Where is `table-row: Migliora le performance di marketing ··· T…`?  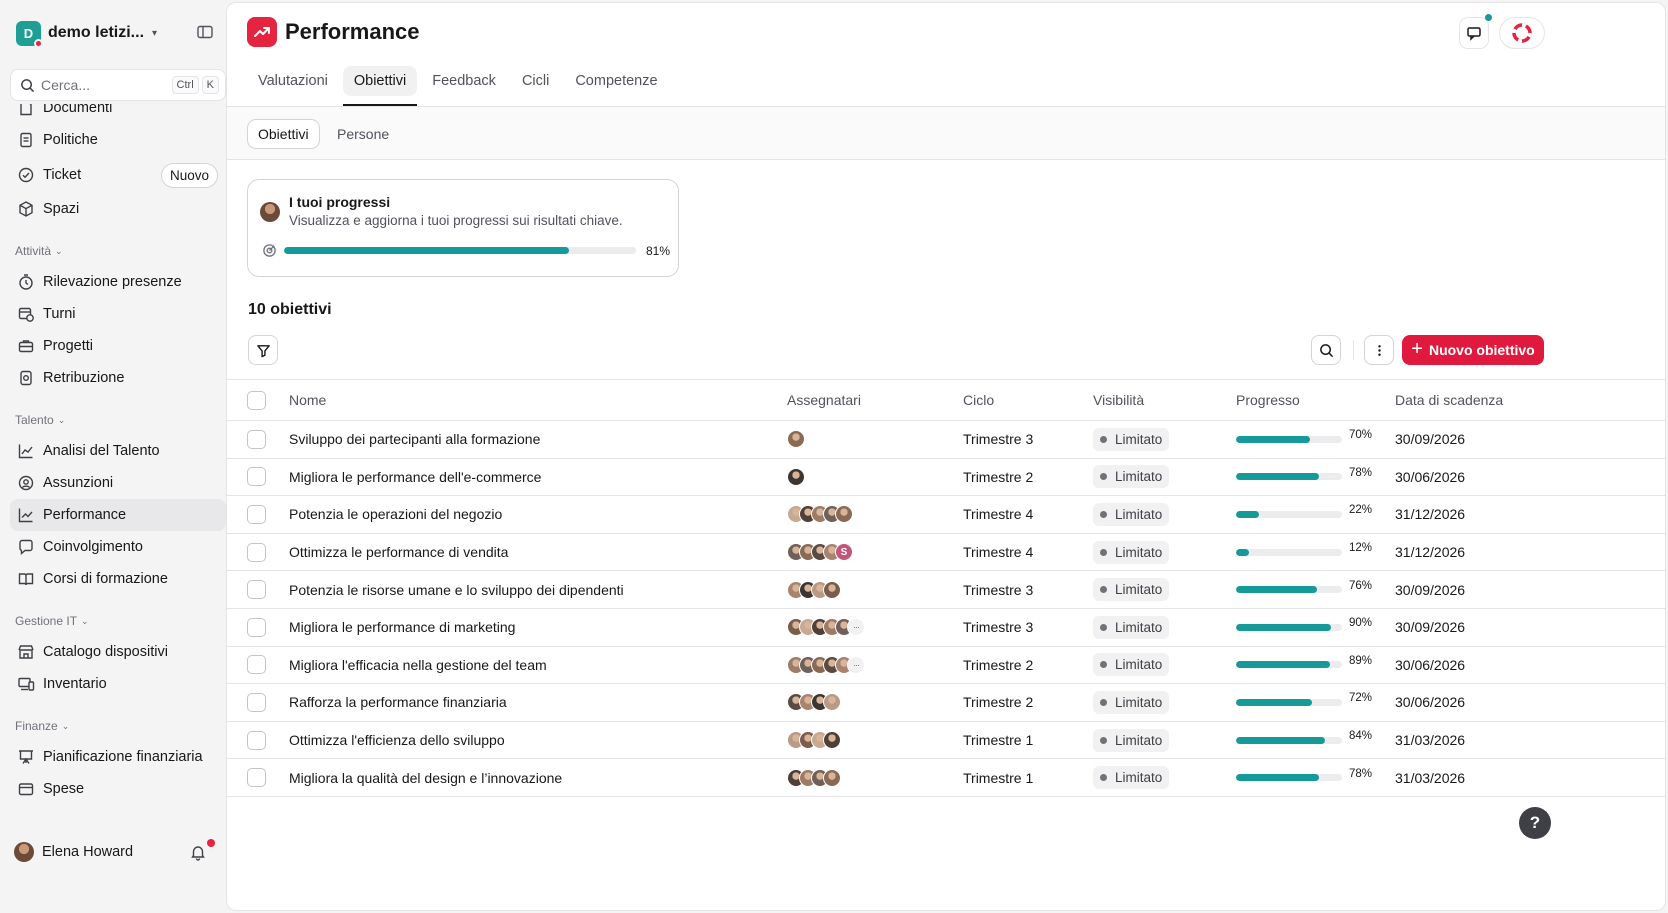
table-row: Migliora le performance di marketing ··· T… is located at coordinates (946, 628).